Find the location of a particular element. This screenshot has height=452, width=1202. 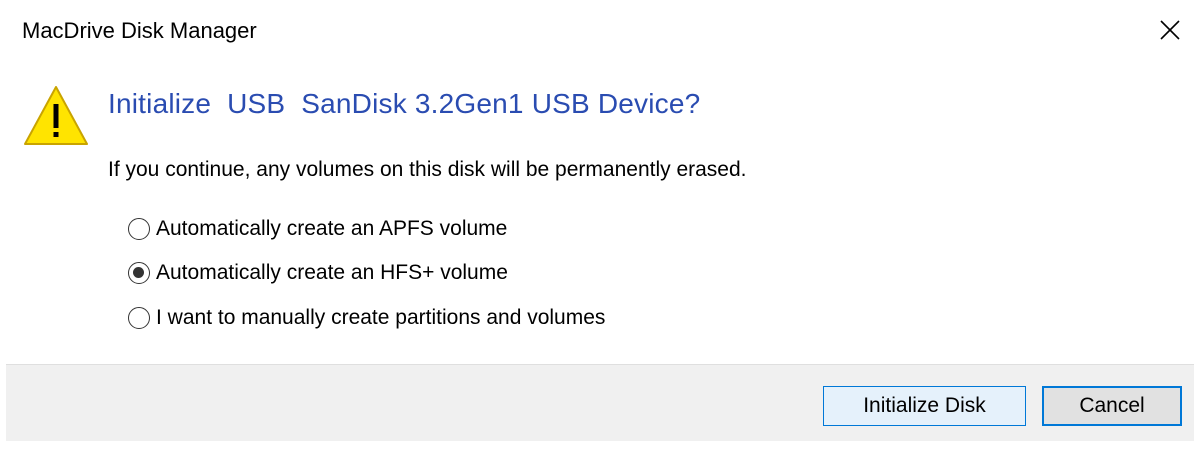

warning-icon is located at coordinates (56, 115).